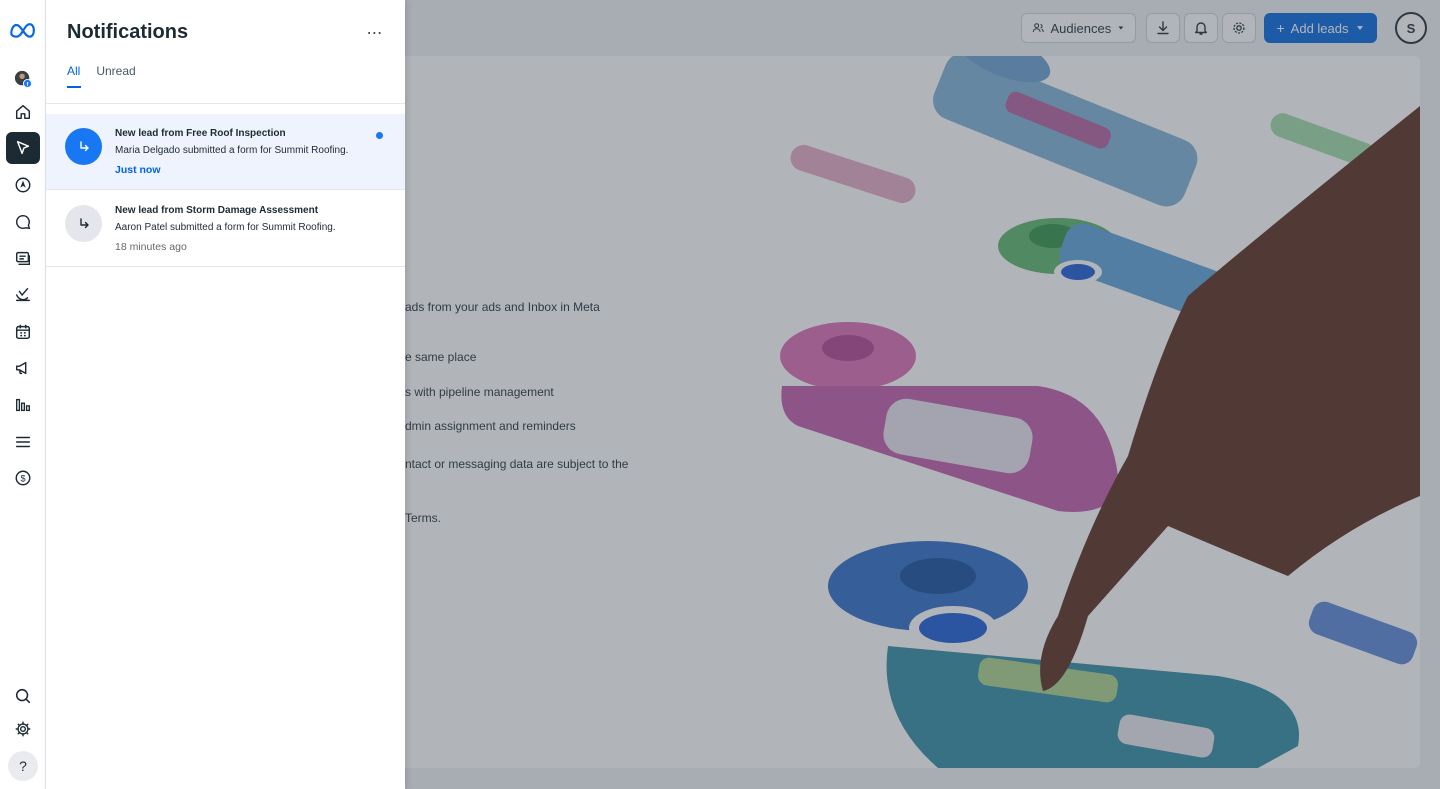 The image size is (1440, 789). I want to click on compass-icon, so click(23, 185).